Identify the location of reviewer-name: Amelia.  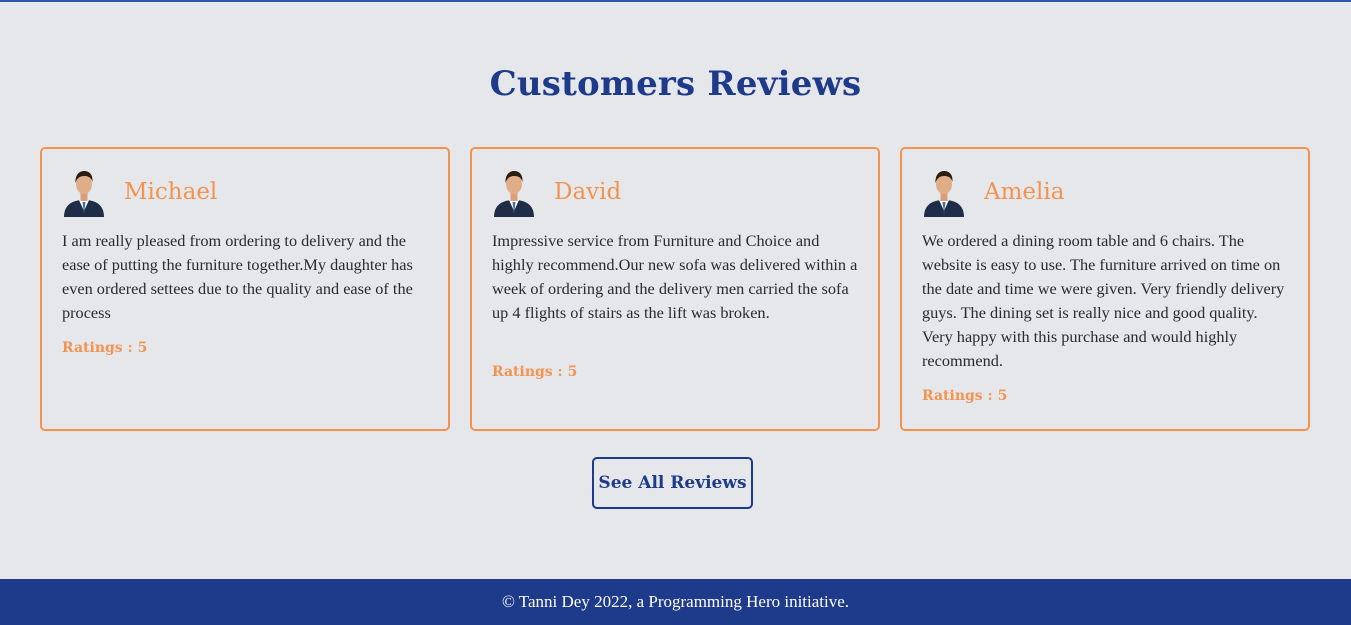
(1024, 192).